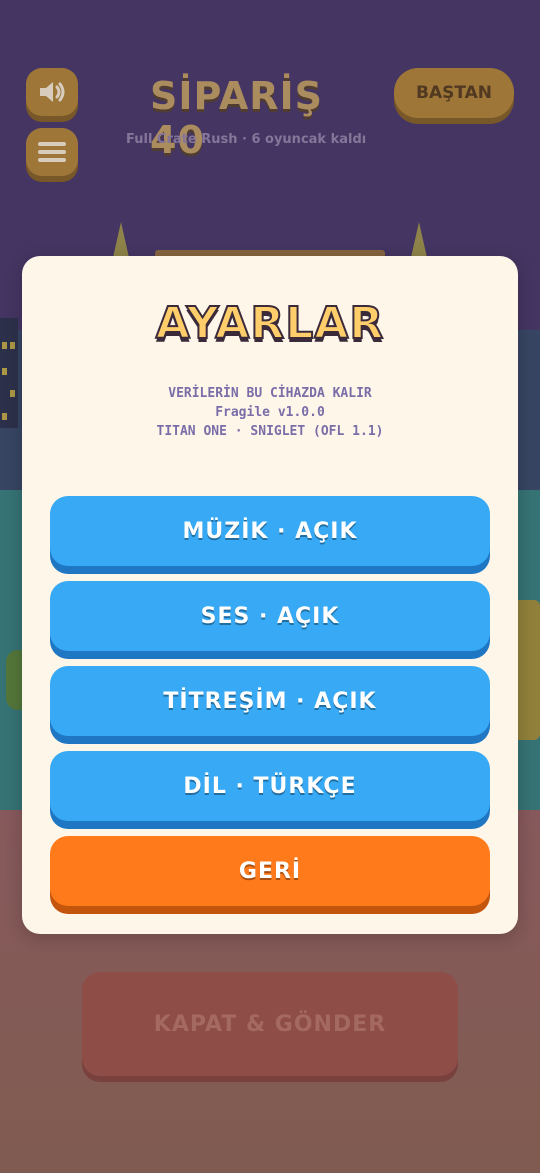 The width and height of the screenshot is (540, 1173). I want to click on privacy-note: VERİLERİN BU CİHAZDA KALIR, so click(270, 393).